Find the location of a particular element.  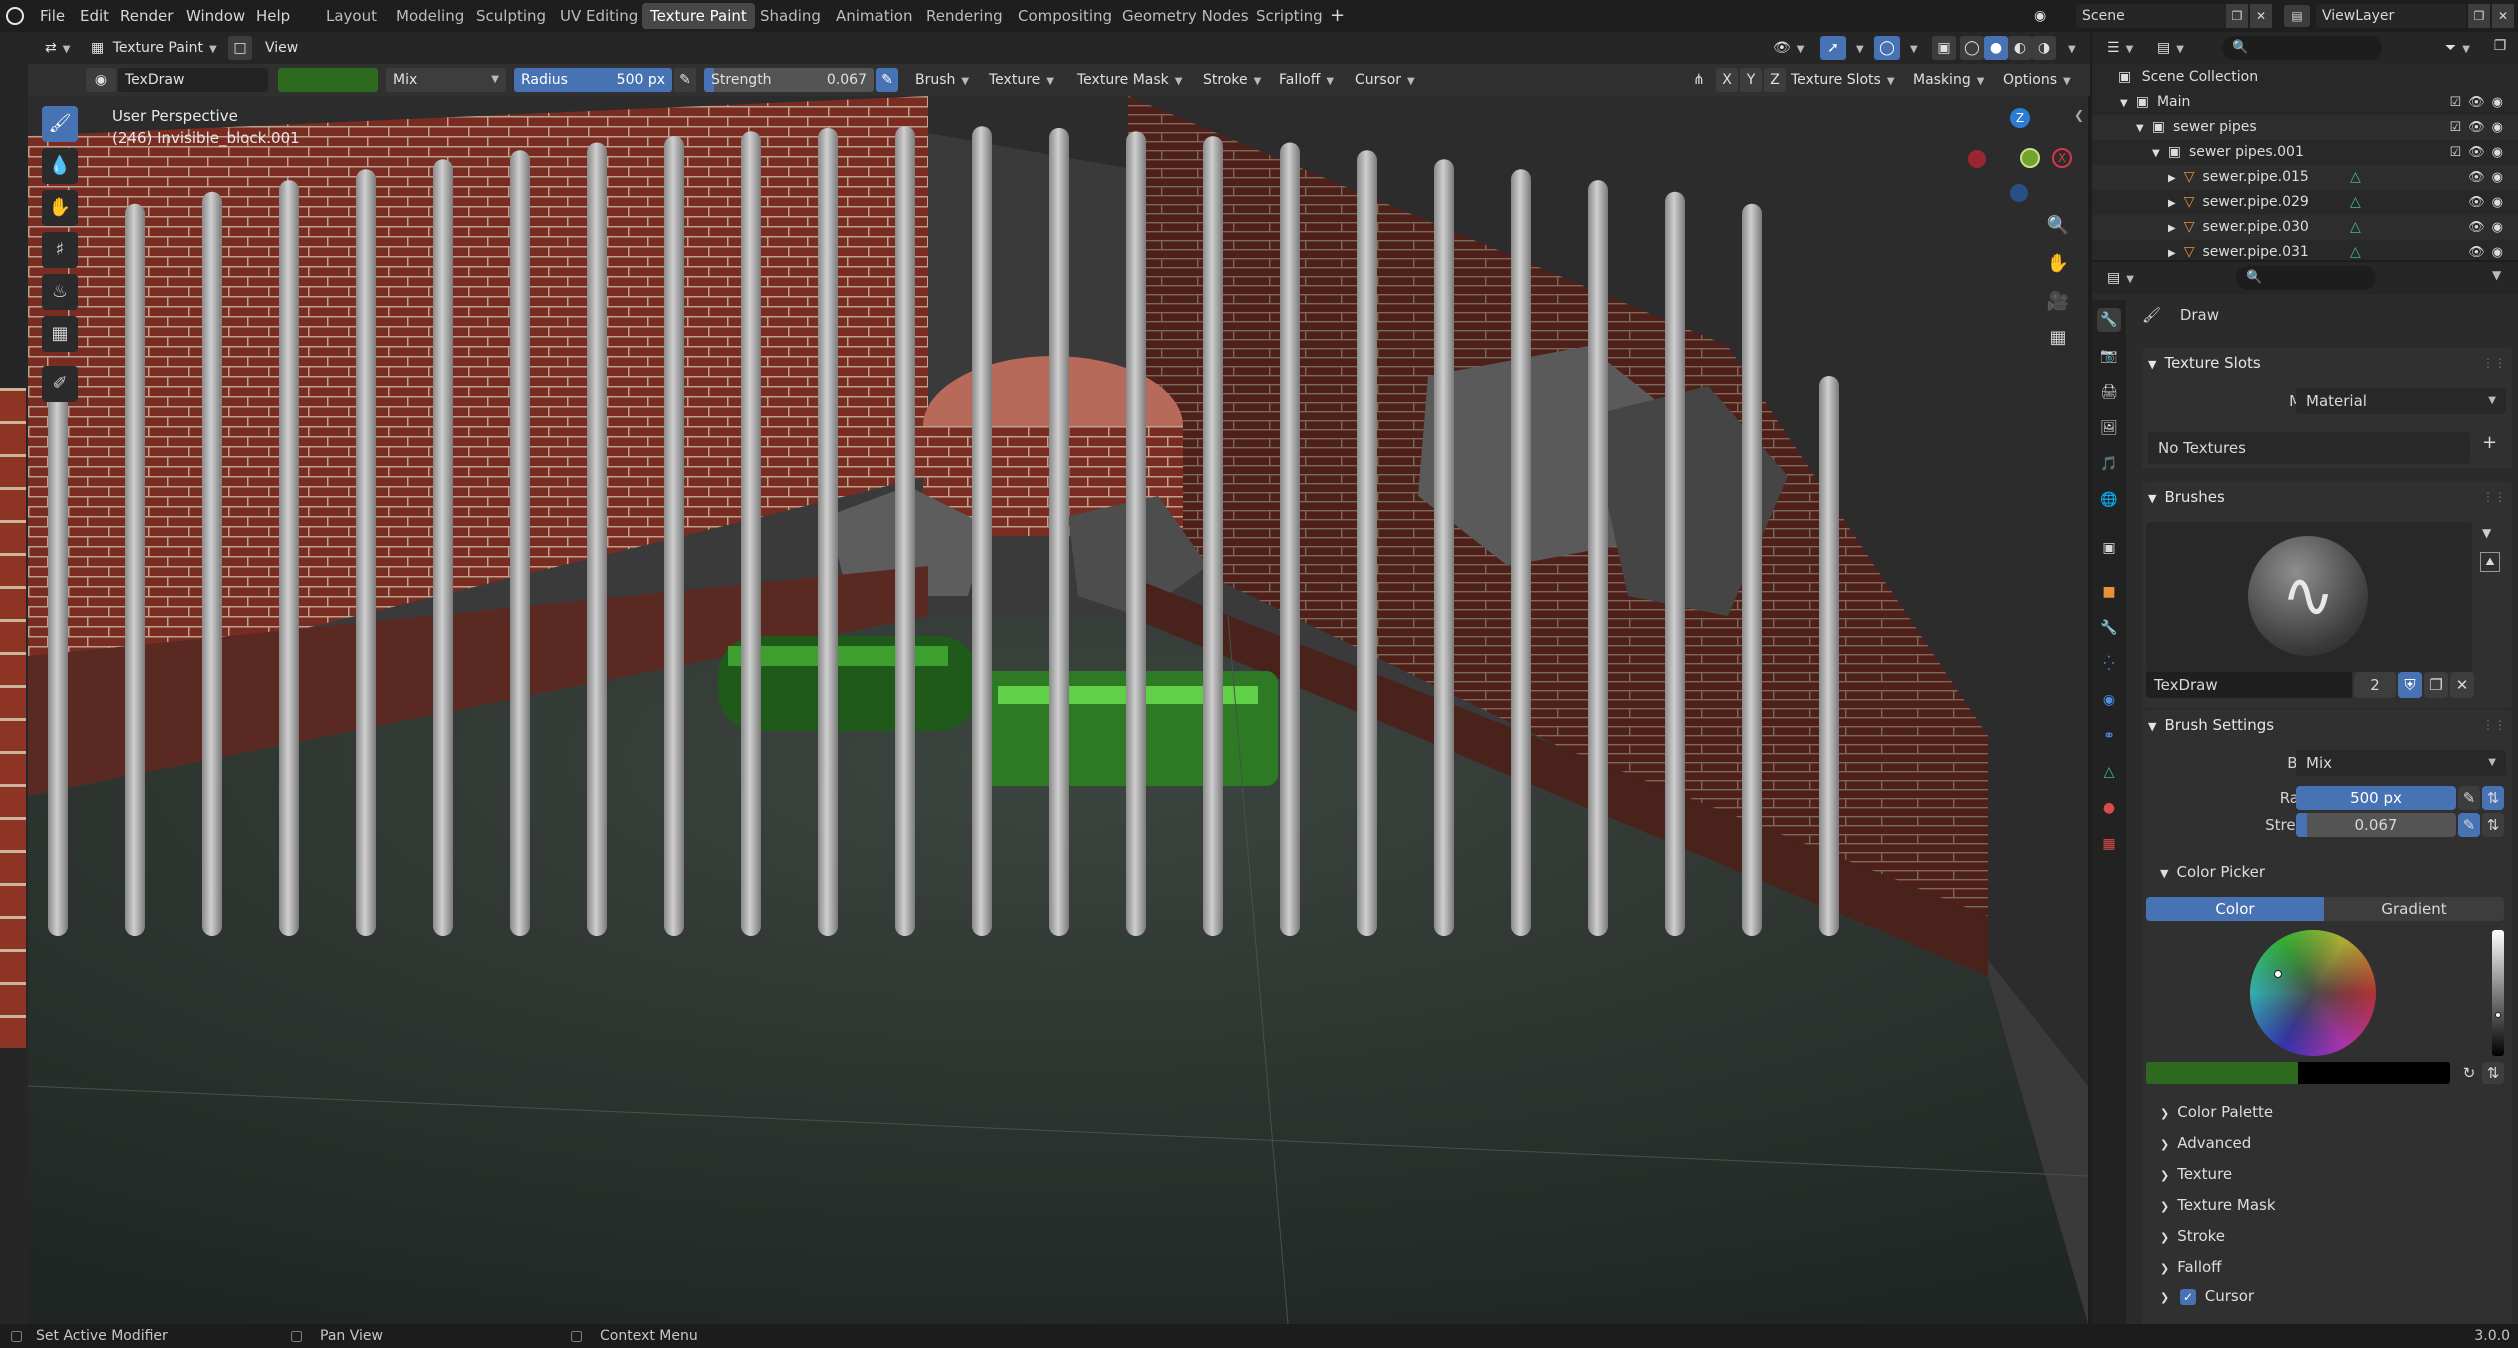

color-wheel is located at coordinates (2313, 993).